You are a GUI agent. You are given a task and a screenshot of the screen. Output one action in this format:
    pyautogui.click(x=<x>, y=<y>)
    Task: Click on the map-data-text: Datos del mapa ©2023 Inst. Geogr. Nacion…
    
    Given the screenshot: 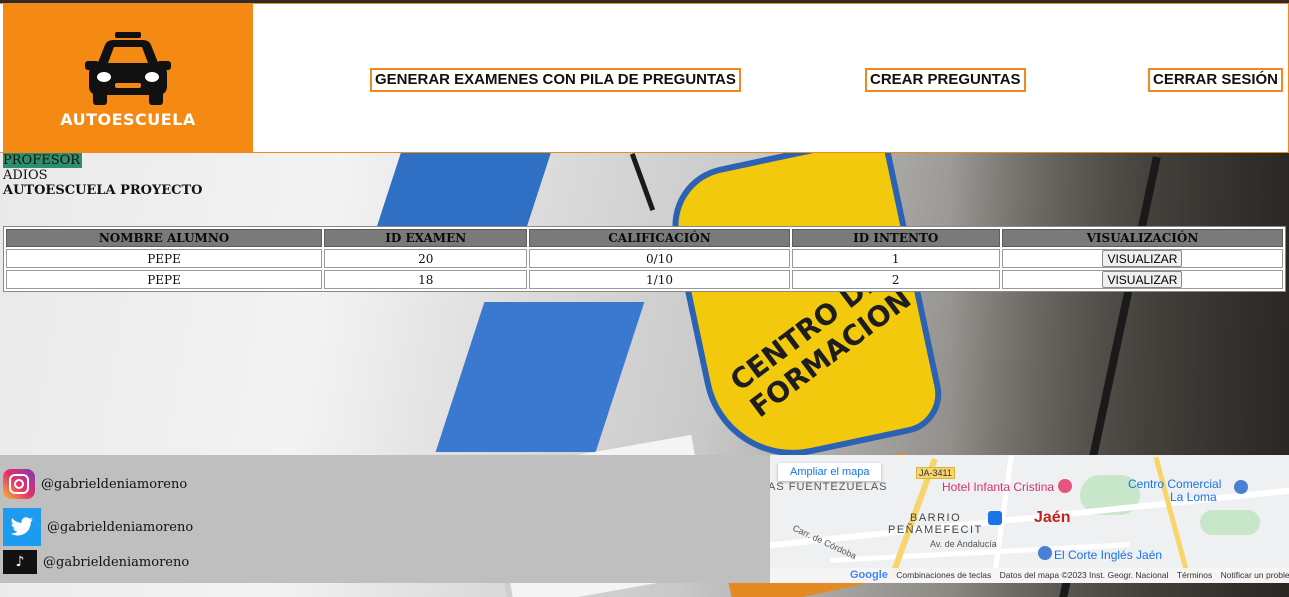 What is the action you would take?
    pyautogui.click(x=1084, y=575)
    